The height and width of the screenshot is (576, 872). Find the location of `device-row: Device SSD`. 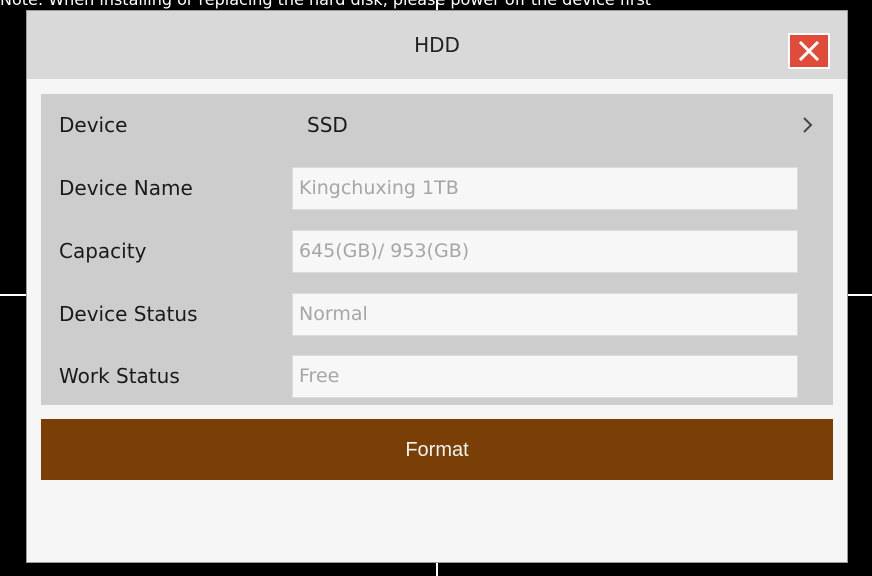

device-row: Device SSD is located at coordinates (437, 125).